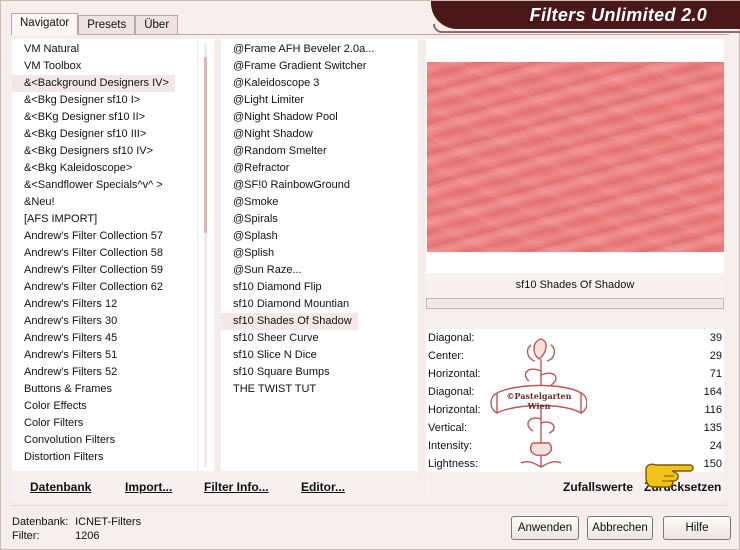 This screenshot has width=740, height=550. I want to click on filter-item-label: sf10 Diamond Mountian, so click(291, 304).